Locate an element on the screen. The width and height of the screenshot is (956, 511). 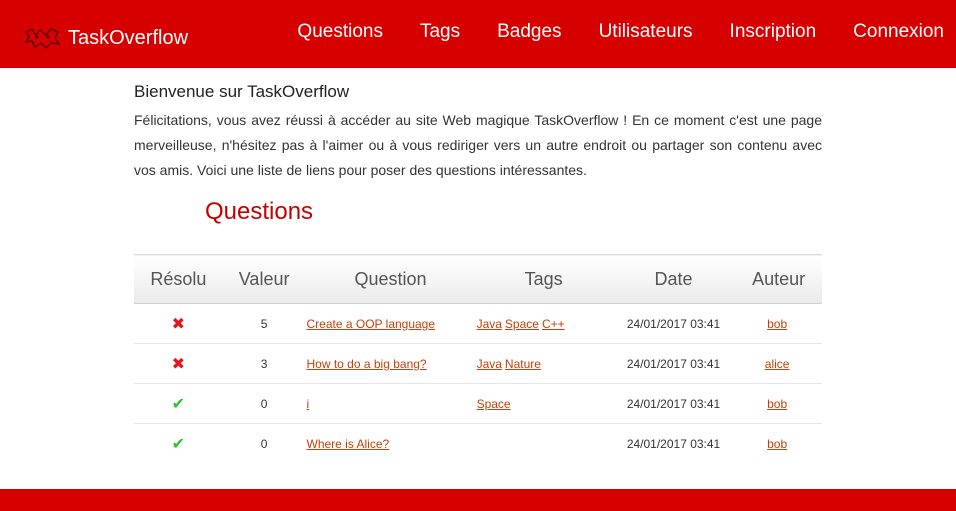
brand-link: TaskOverflow is located at coordinates (106, 38).